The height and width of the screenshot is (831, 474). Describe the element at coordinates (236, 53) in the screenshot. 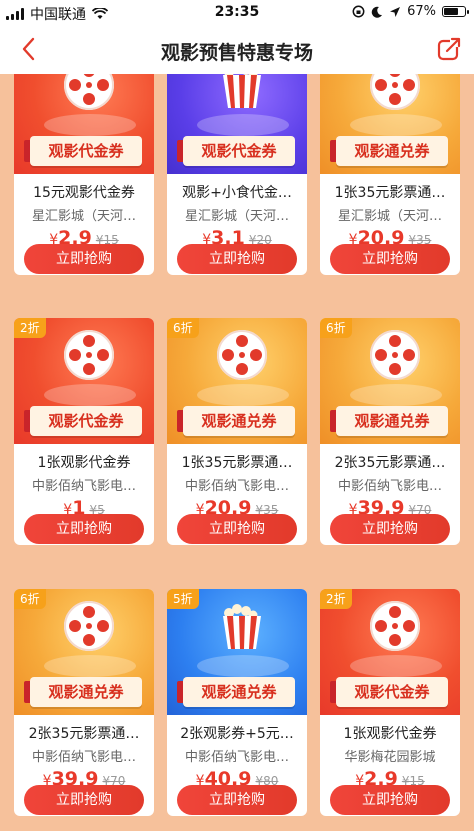

I see `page-title: 观影预售特惠专场` at that location.